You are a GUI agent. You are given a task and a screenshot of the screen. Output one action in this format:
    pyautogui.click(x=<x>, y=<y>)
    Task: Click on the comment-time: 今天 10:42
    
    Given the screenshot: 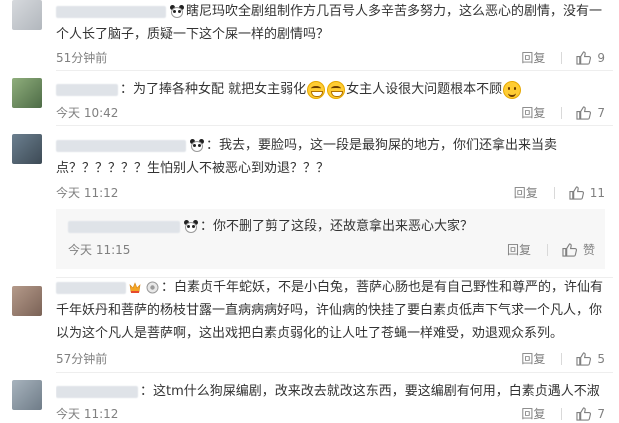 What is the action you would take?
    pyautogui.click(x=87, y=113)
    